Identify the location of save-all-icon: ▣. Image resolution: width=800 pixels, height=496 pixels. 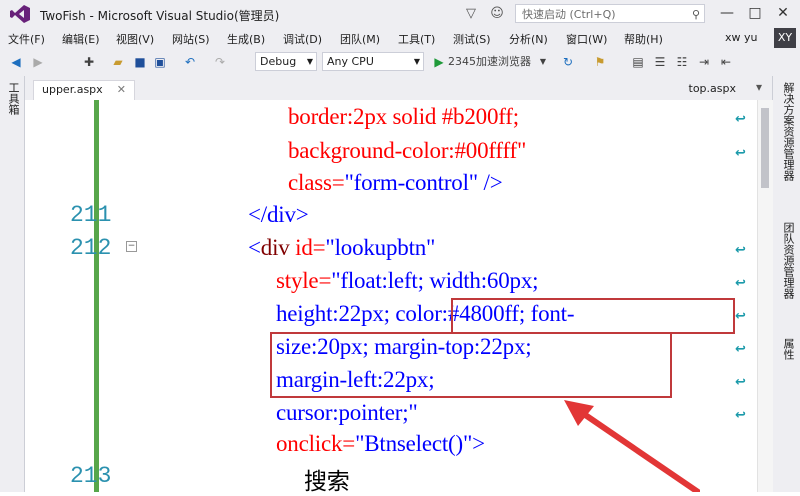
(160, 62).